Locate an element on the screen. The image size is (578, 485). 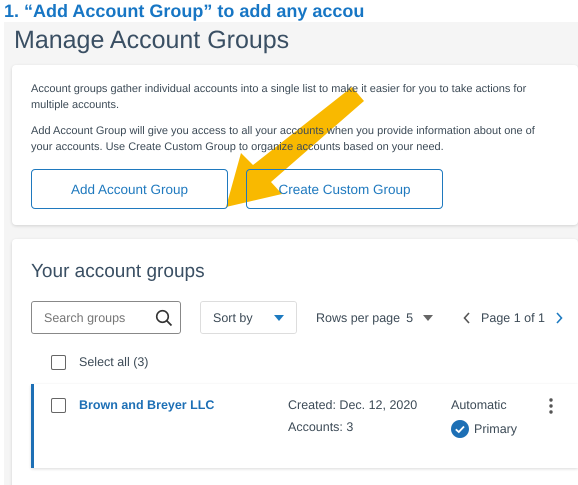
outline-button: Create Custom Group is located at coordinates (344, 189).